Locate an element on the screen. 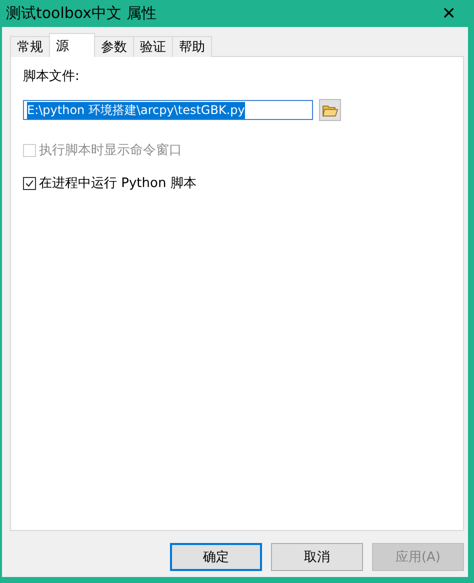  checkbox-label: 执行脚本时显示命令窗口 is located at coordinates (110, 150).